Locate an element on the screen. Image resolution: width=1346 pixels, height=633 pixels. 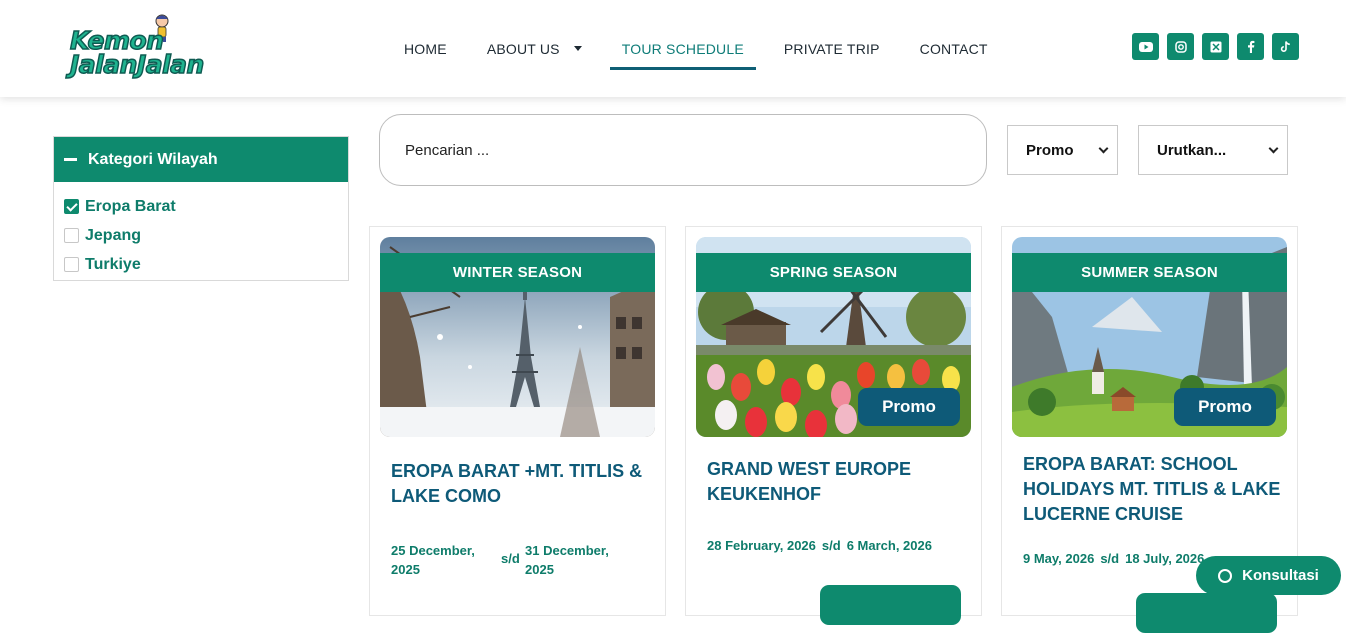
tiktok-icon is located at coordinates (1285, 46).